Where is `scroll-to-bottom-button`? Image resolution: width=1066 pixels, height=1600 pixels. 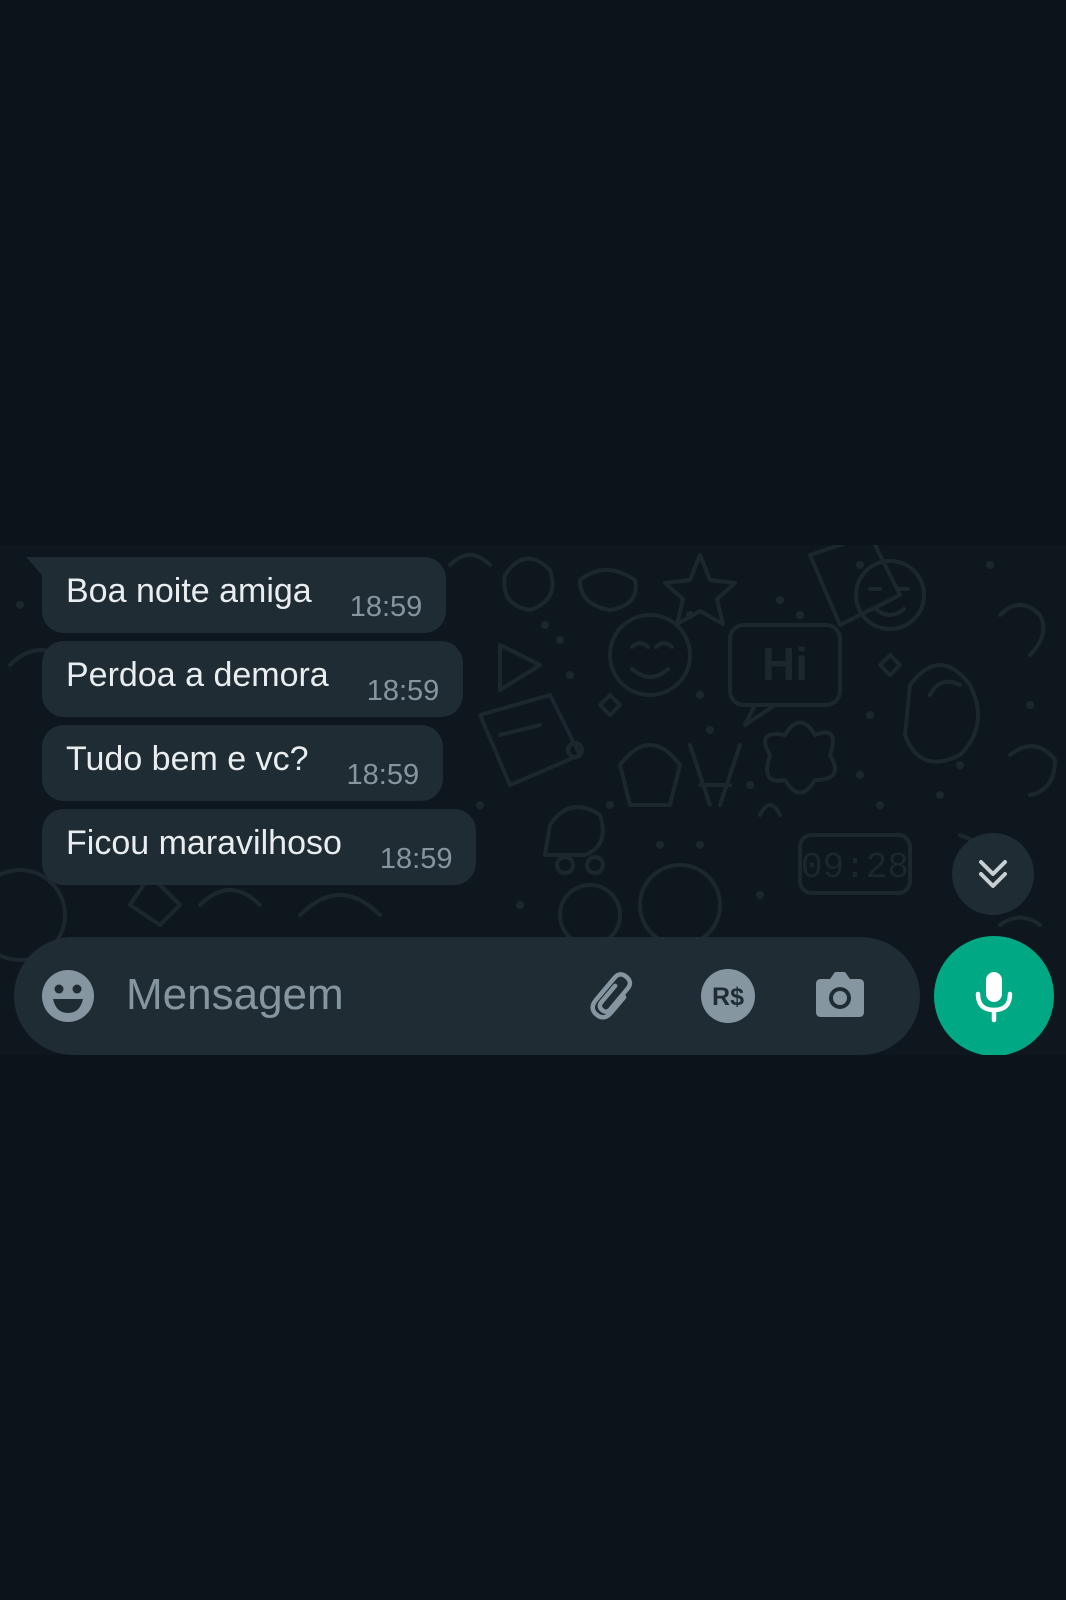
scroll-to-bottom-button is located at coordinates (993, 874).